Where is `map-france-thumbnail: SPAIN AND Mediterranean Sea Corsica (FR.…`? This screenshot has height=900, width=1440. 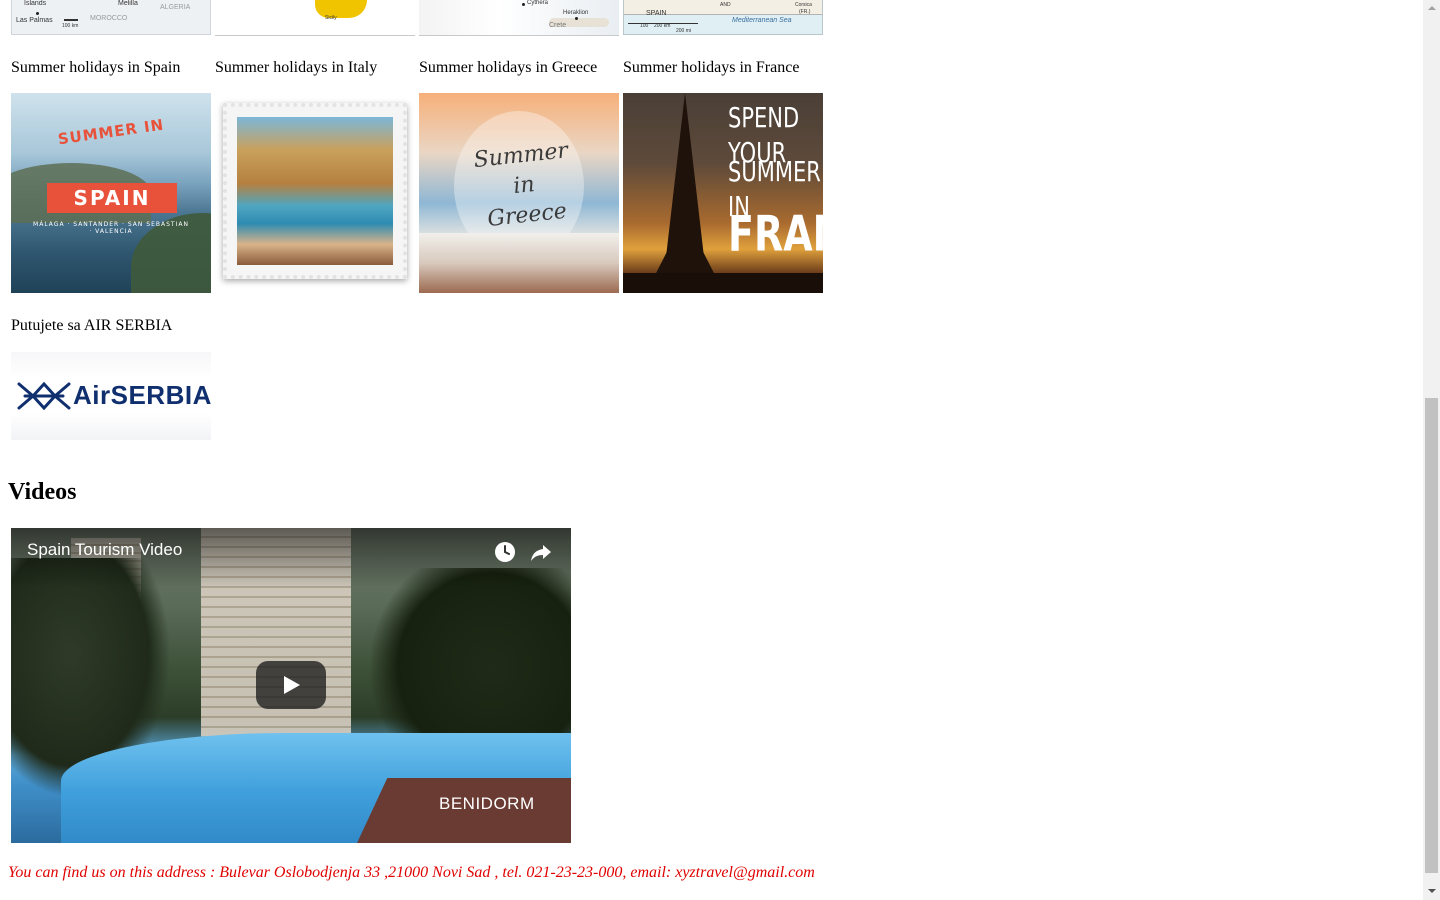
map-france-thumbnail: SPAIN AND Mediterranean Sea Corsica (FR.… is located at coordinates (723, 17).